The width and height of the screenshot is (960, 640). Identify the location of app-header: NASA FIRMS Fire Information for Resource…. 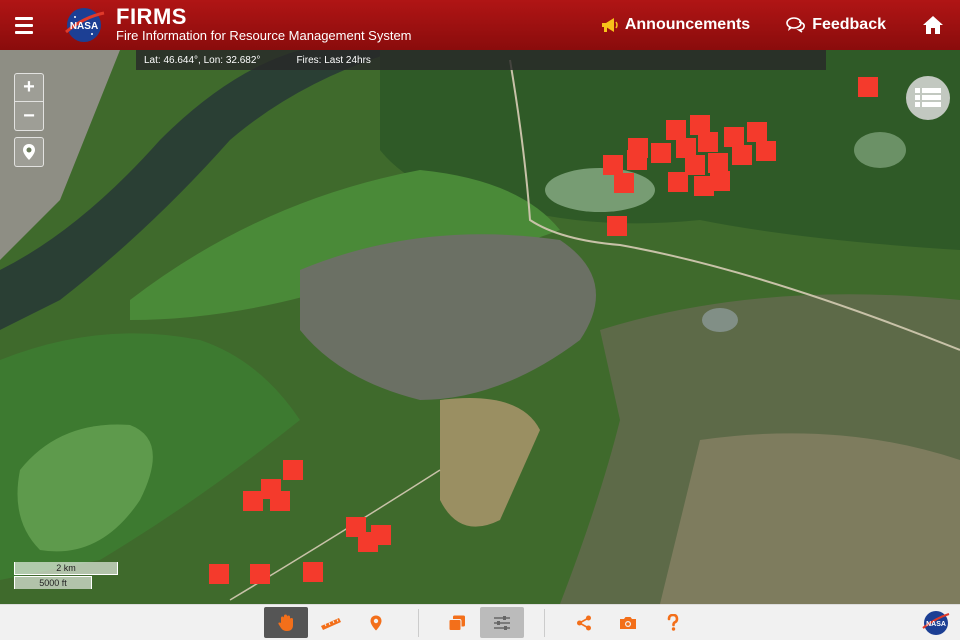
(480, 25).